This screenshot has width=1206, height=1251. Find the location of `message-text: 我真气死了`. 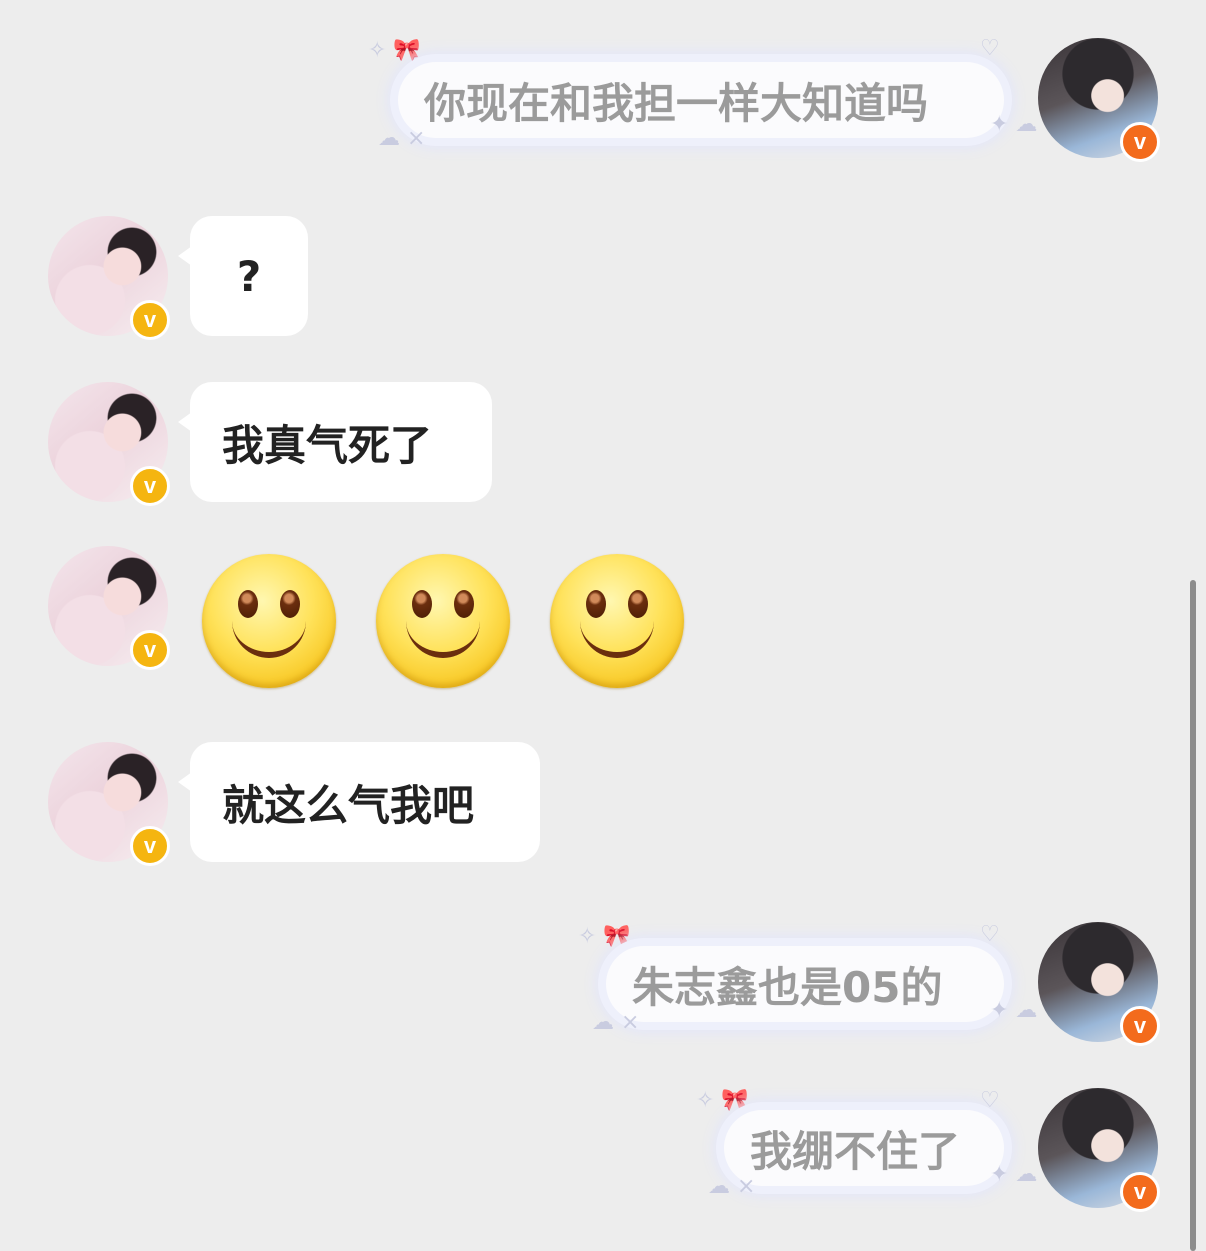

message-text: 我真气死了 is located at coordinates (327, 445).